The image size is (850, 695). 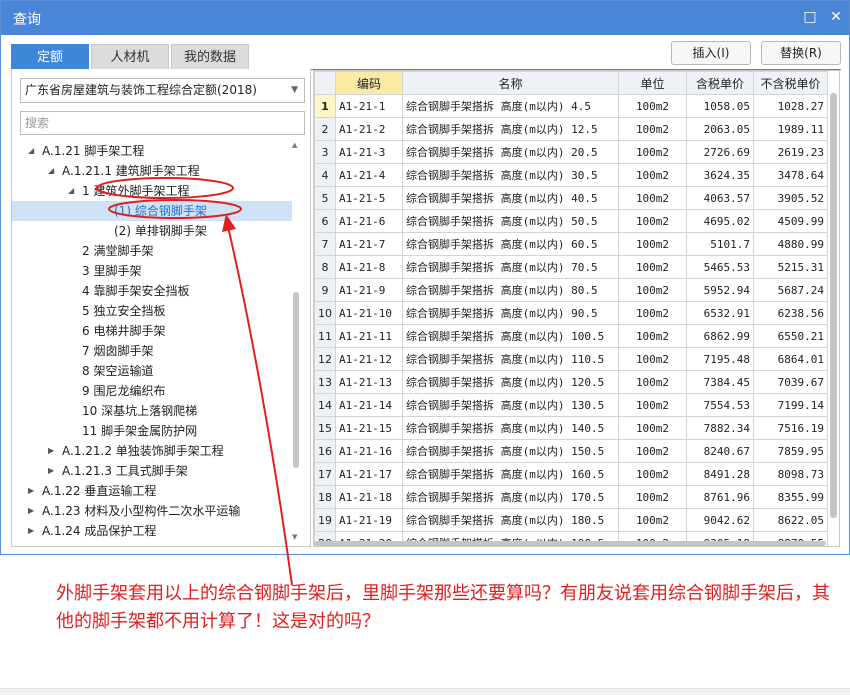 What do you see at coordinates (720, 83) in the screenshot?
I see `header-tax-price: 含税单价` at bounding box center [720, 83].